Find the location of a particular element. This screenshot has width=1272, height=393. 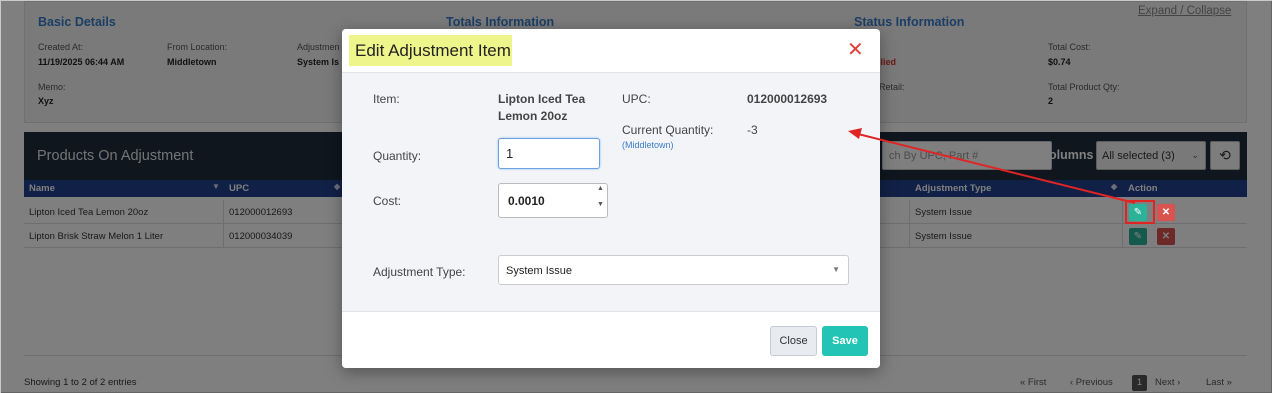

delete-button-highlighted: ✕ is located at coordinates (1166, 212).